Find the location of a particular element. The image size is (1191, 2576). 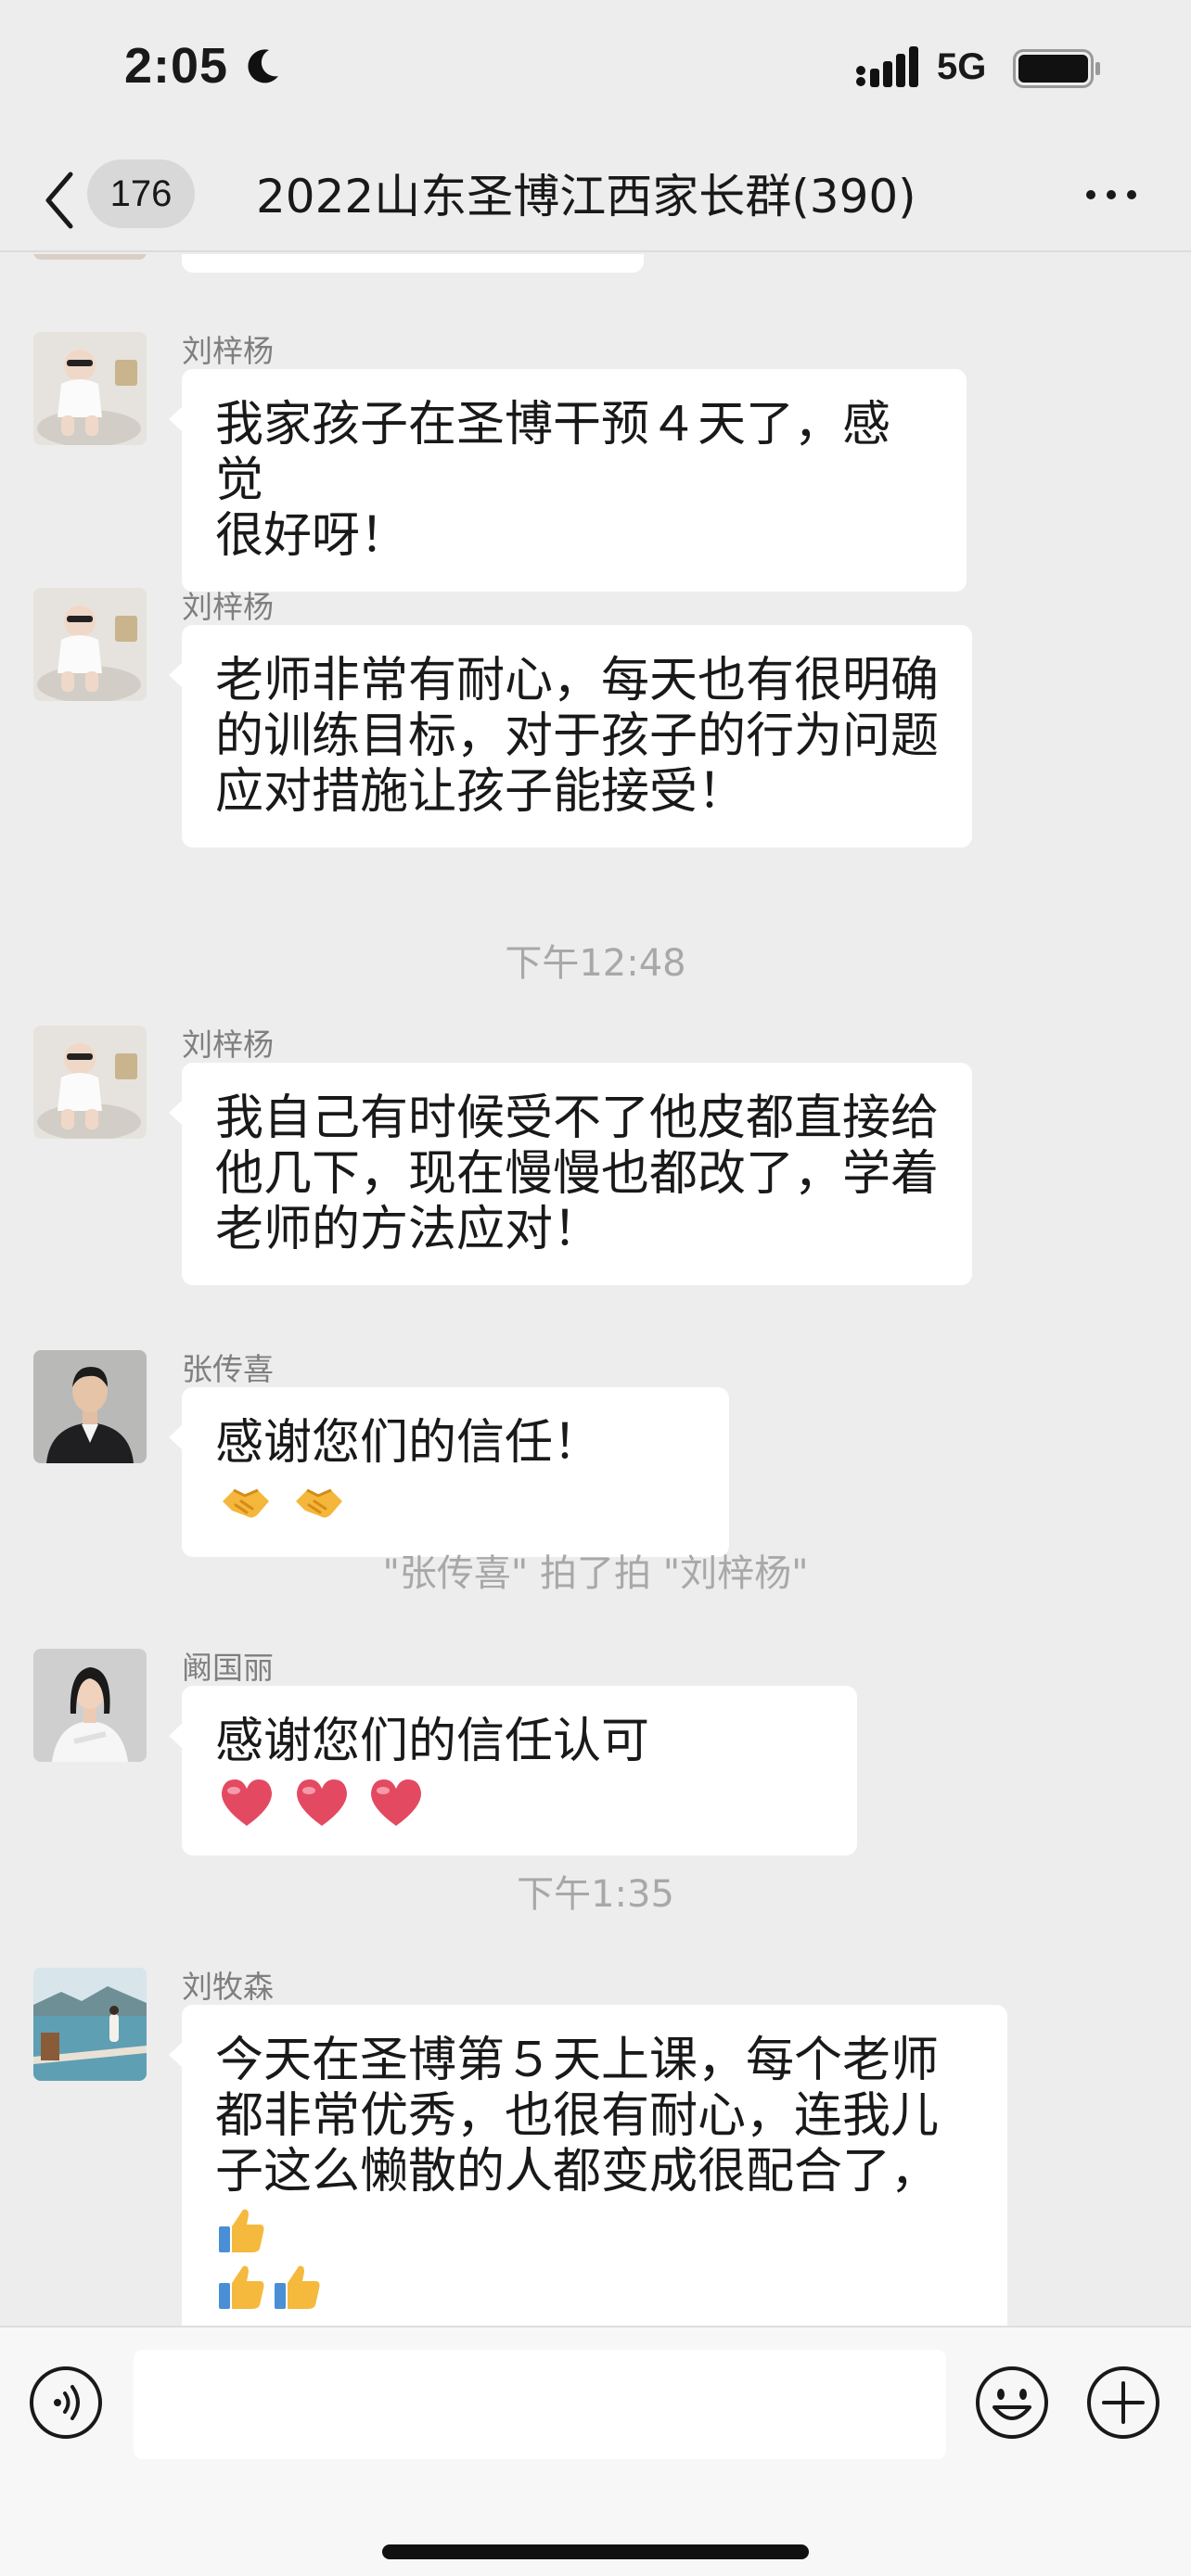

sender-name: 刘牧森 is located at coordinates (228, 1987).